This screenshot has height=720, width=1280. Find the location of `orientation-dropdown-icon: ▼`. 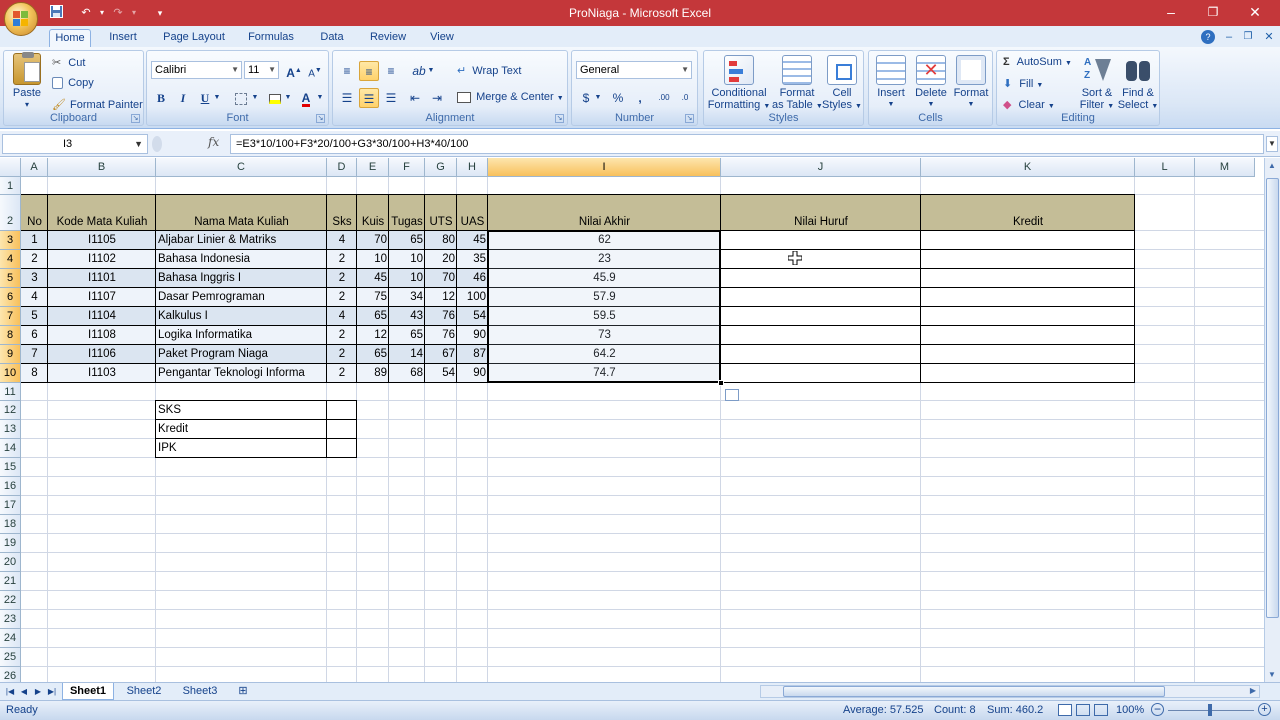

orientation-dropdown-icon: ▼ is located at coordinates (431, 71).